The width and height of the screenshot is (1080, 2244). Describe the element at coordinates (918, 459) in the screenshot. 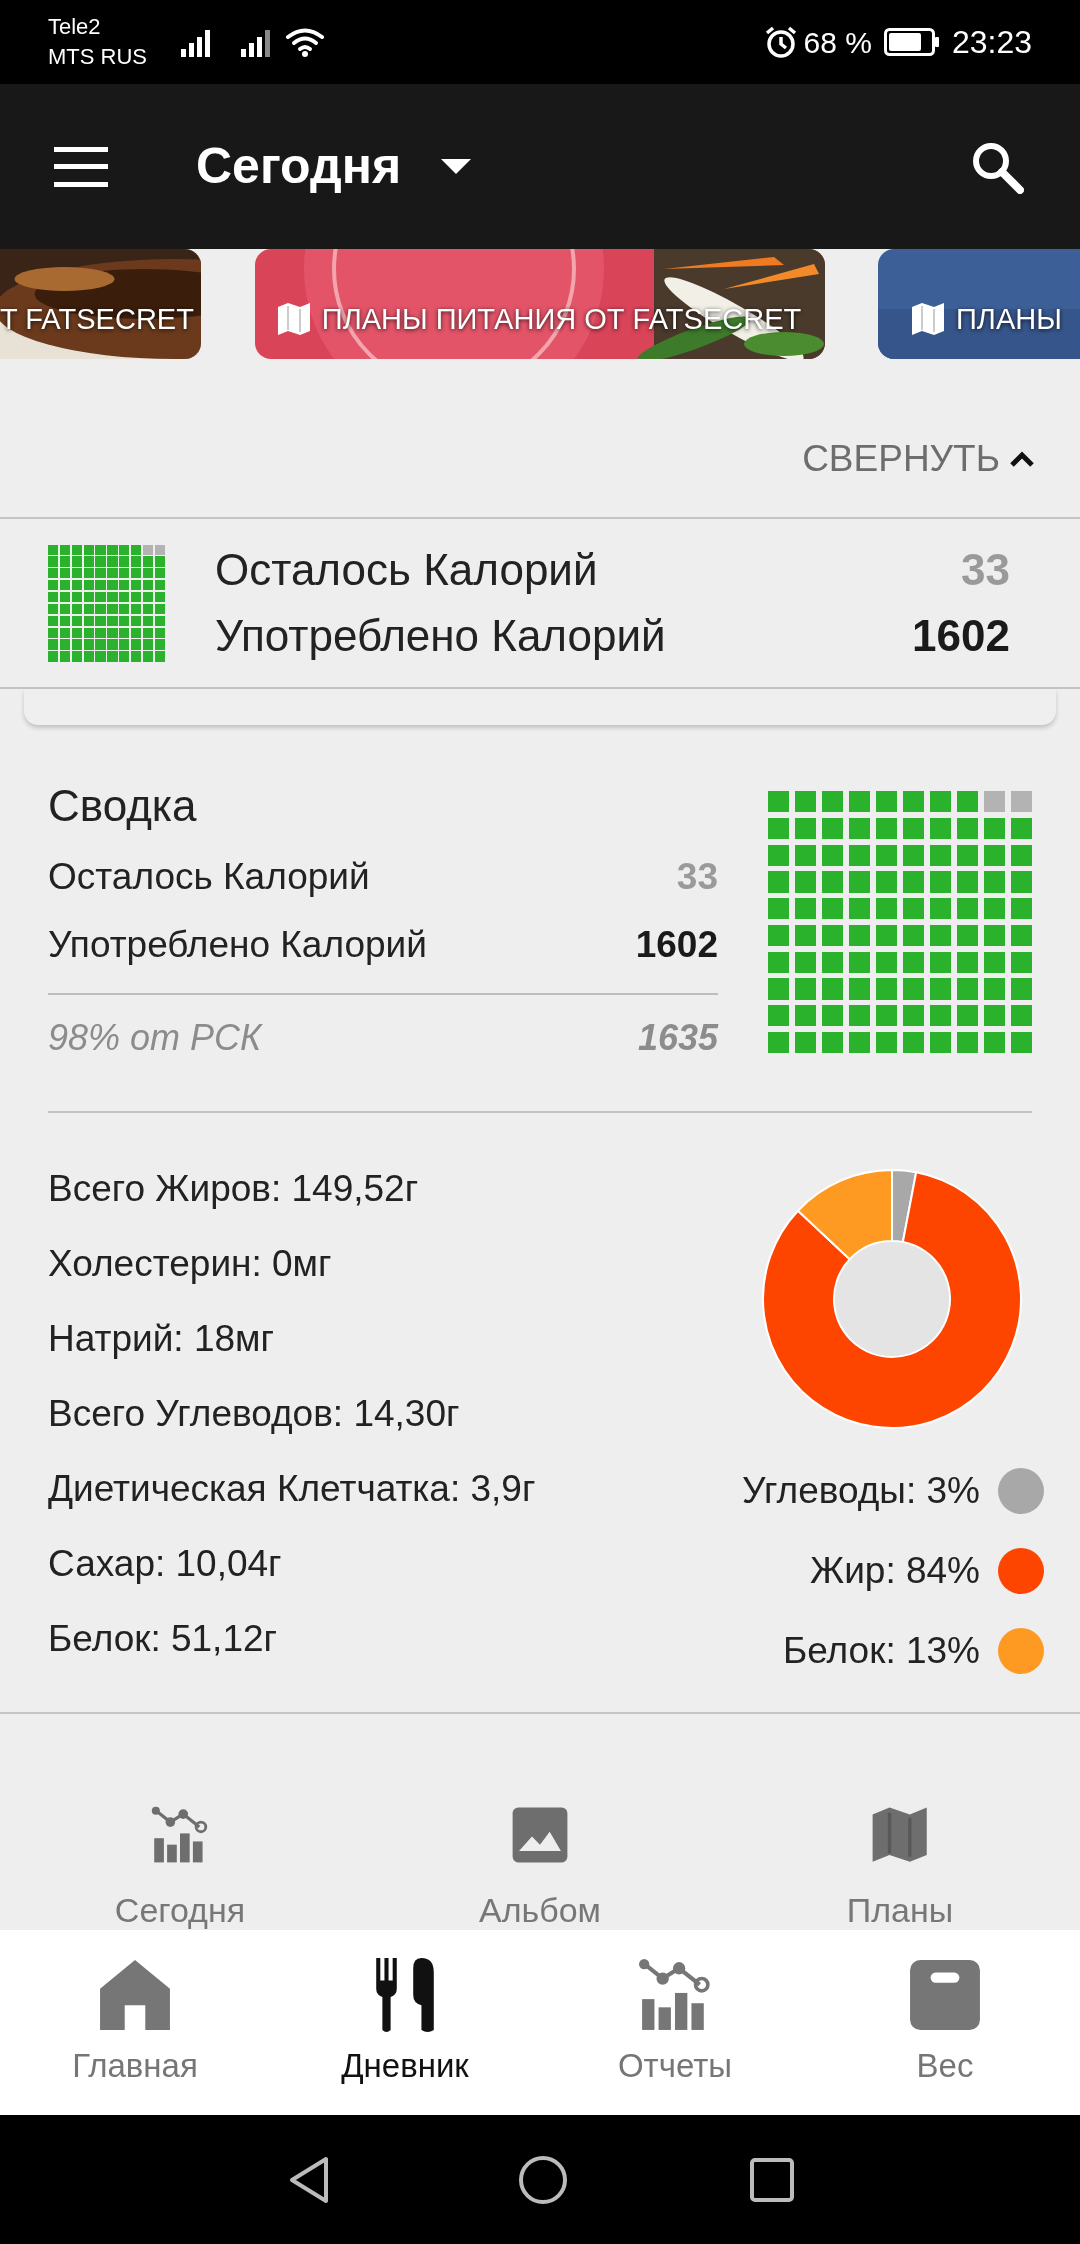

I see `collapse-button: СВЕРНУТЬ` at that location.